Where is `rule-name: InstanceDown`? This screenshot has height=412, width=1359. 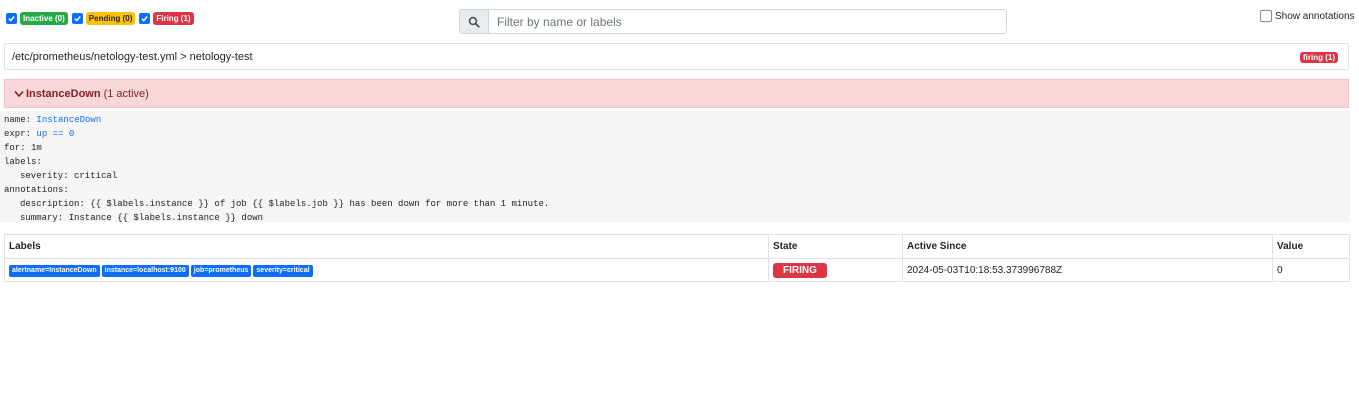 rule-name: InstanceDown is located at coordinates (63, 93).